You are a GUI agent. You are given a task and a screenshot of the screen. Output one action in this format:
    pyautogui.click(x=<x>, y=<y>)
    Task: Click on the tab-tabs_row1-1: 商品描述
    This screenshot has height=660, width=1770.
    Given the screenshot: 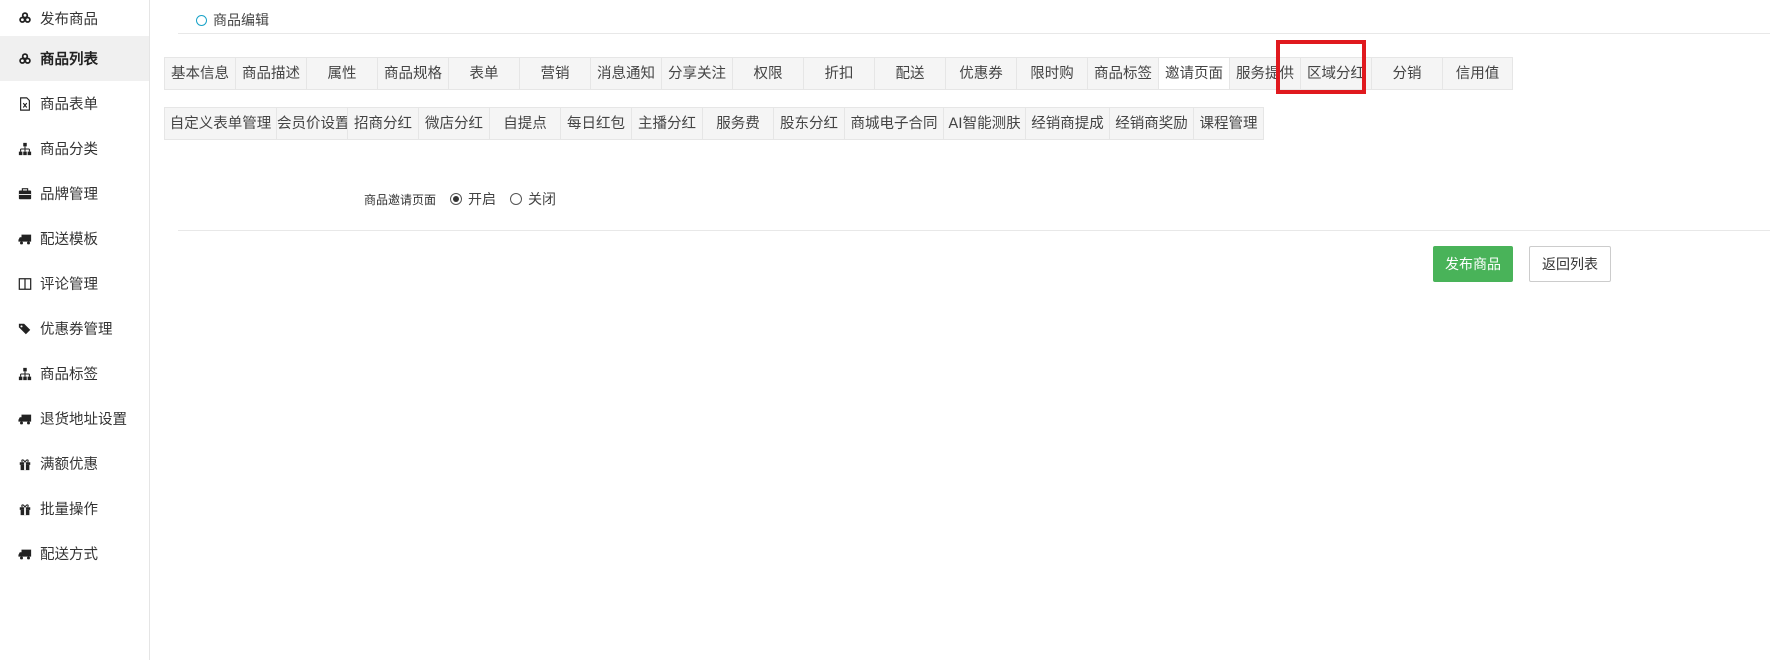 What is the action you would take?
    pyautogui.click(x=270, y=73)
    